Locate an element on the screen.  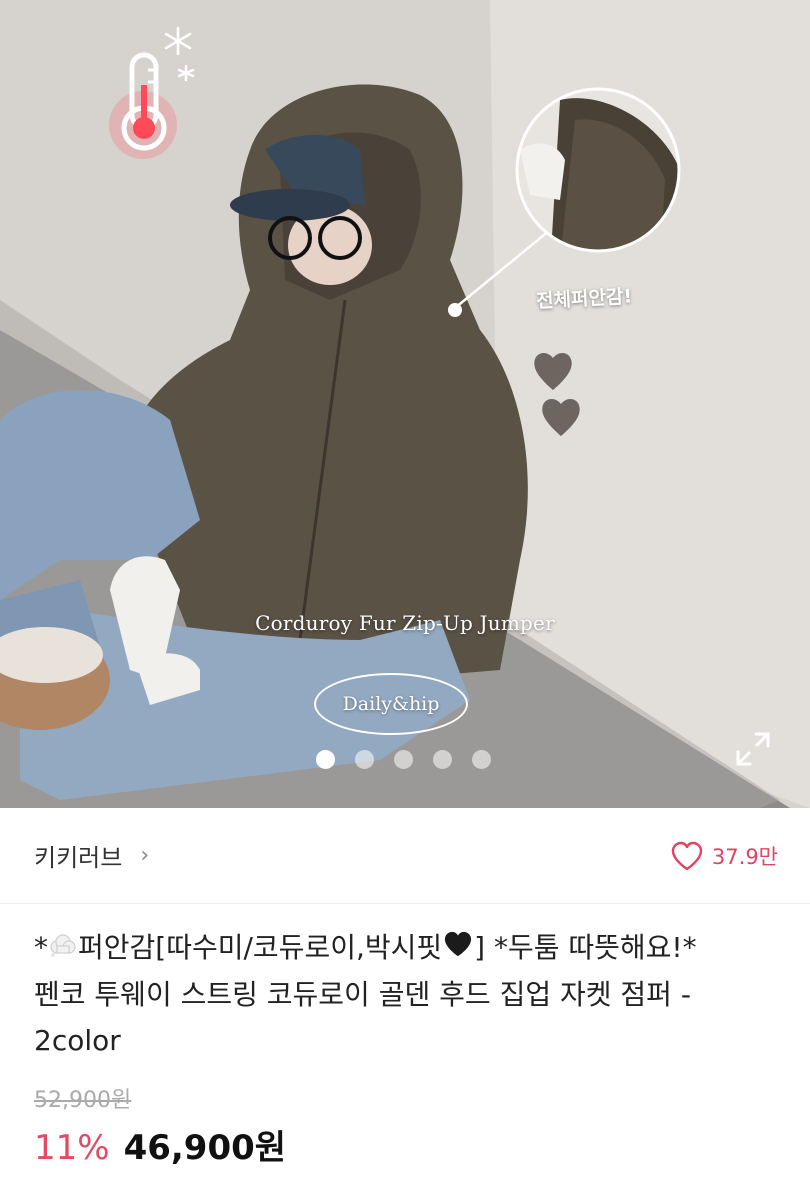
lining-label: 전체퍼안감! is located at coordinates (584, 299).